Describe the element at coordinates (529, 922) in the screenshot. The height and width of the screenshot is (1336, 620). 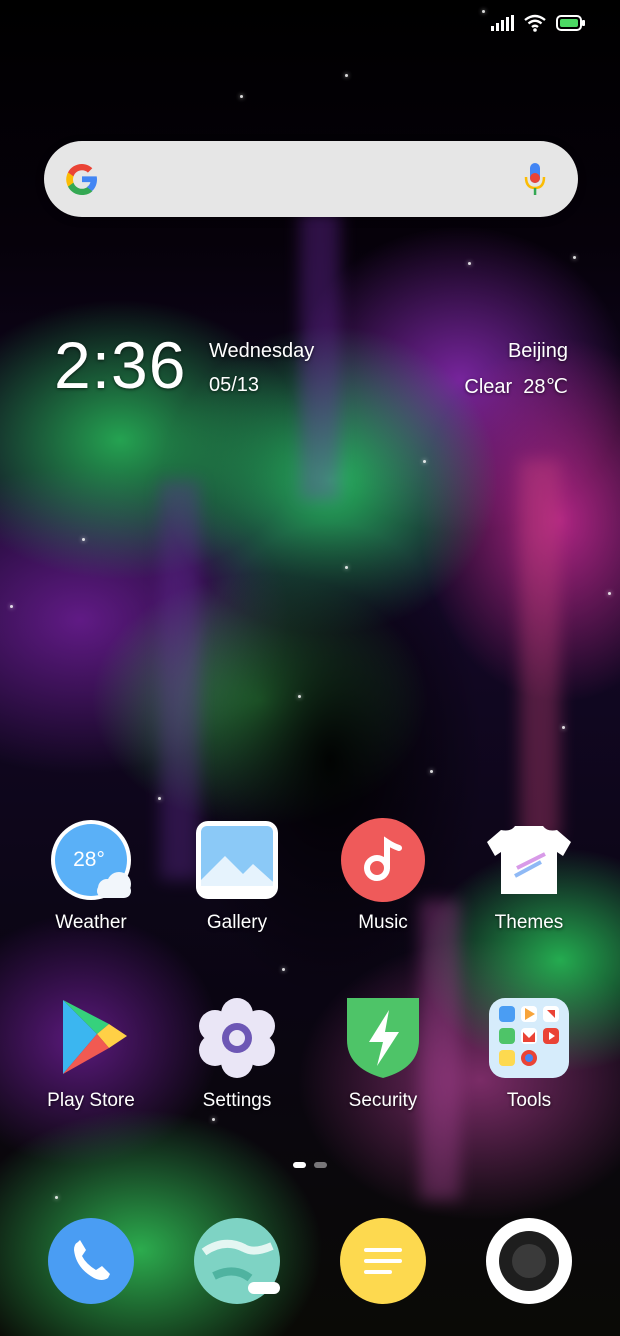
I see `app-label-themes: Themes` at that location.